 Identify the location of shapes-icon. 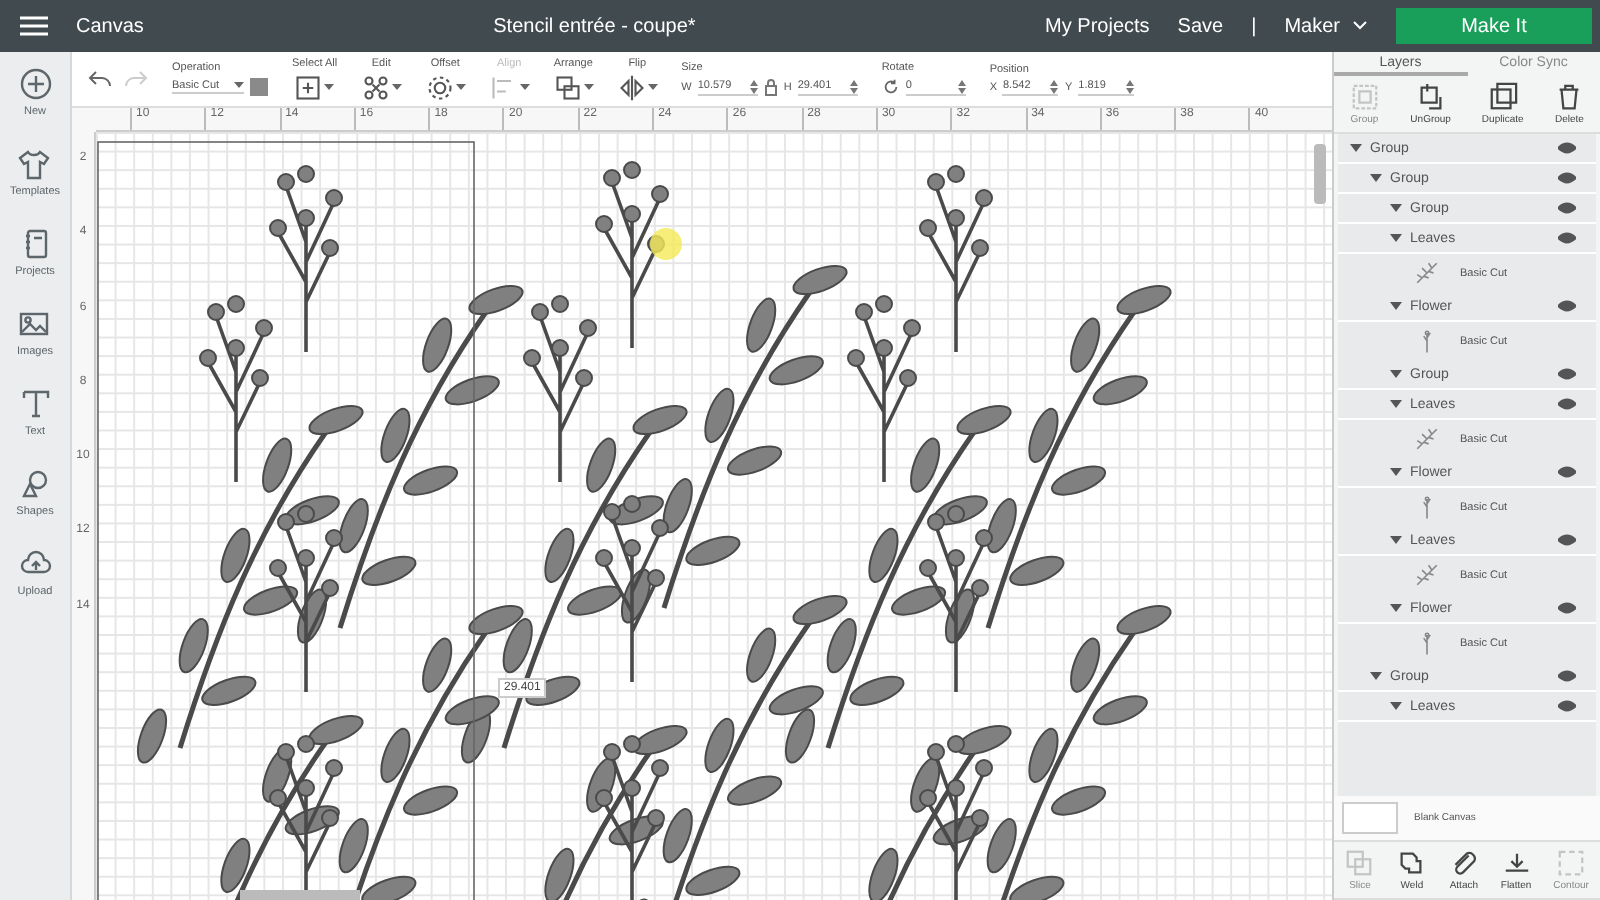
(35, 484).